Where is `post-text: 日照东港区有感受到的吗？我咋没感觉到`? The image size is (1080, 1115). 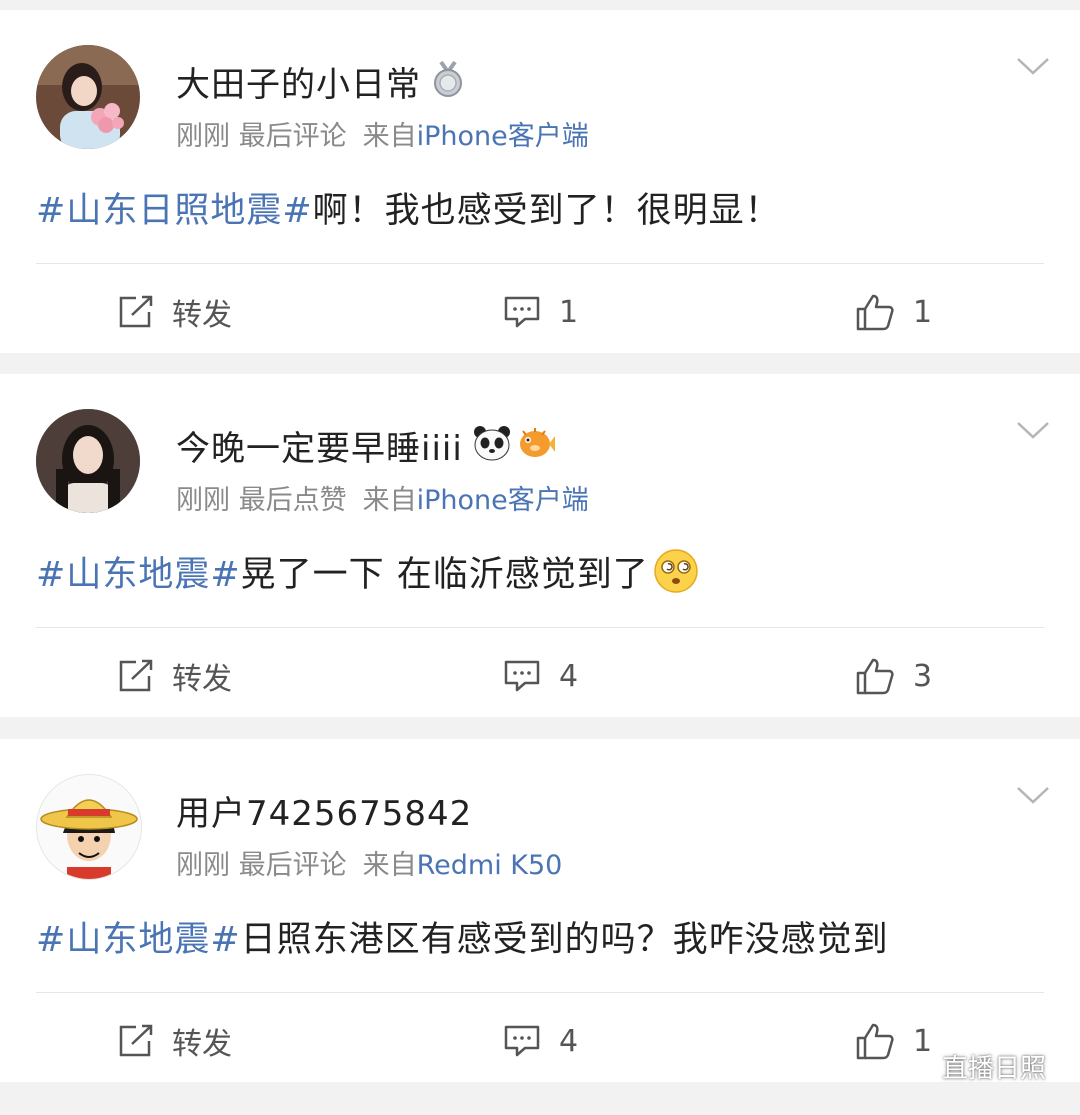 post-text: 日照东港区有感受到的吗？我咋没感觉到 is located at coordinates (564, 940).